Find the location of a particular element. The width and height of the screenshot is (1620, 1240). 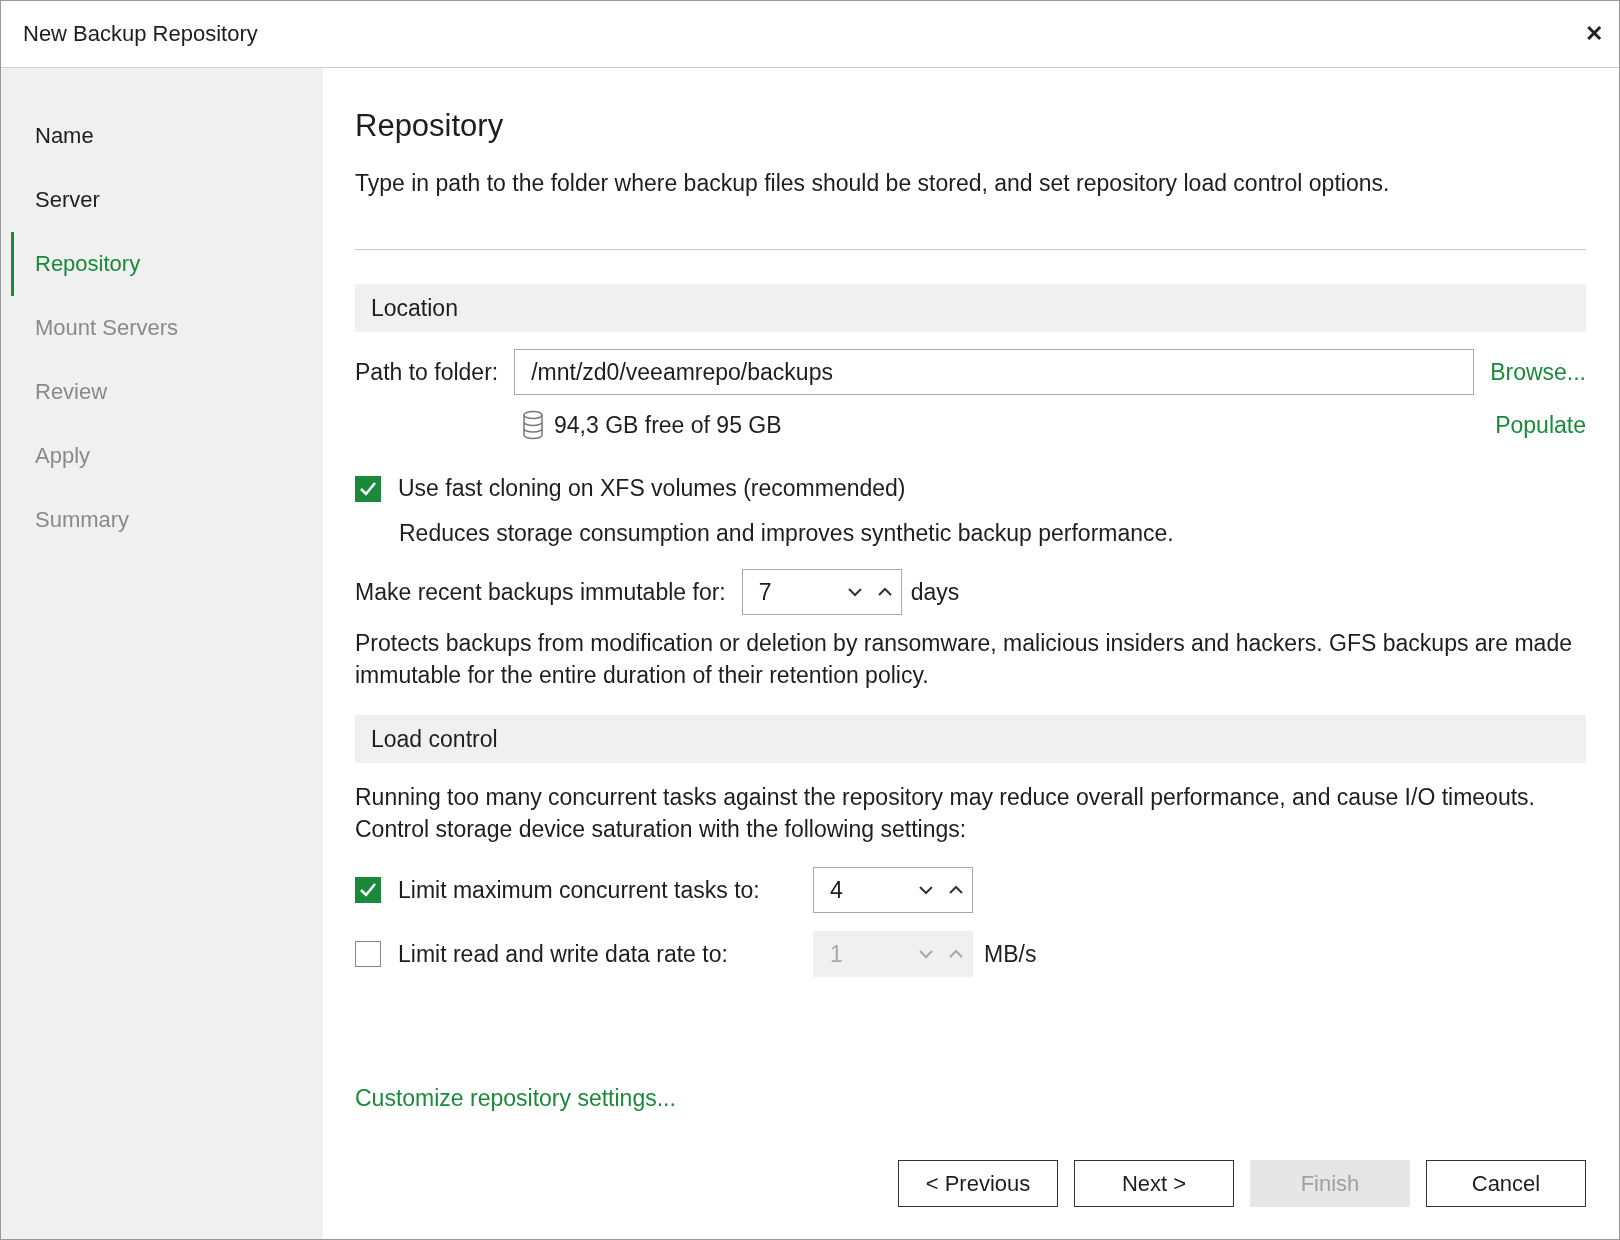

wizard-step: Repository is located at coordinates (167, 264).